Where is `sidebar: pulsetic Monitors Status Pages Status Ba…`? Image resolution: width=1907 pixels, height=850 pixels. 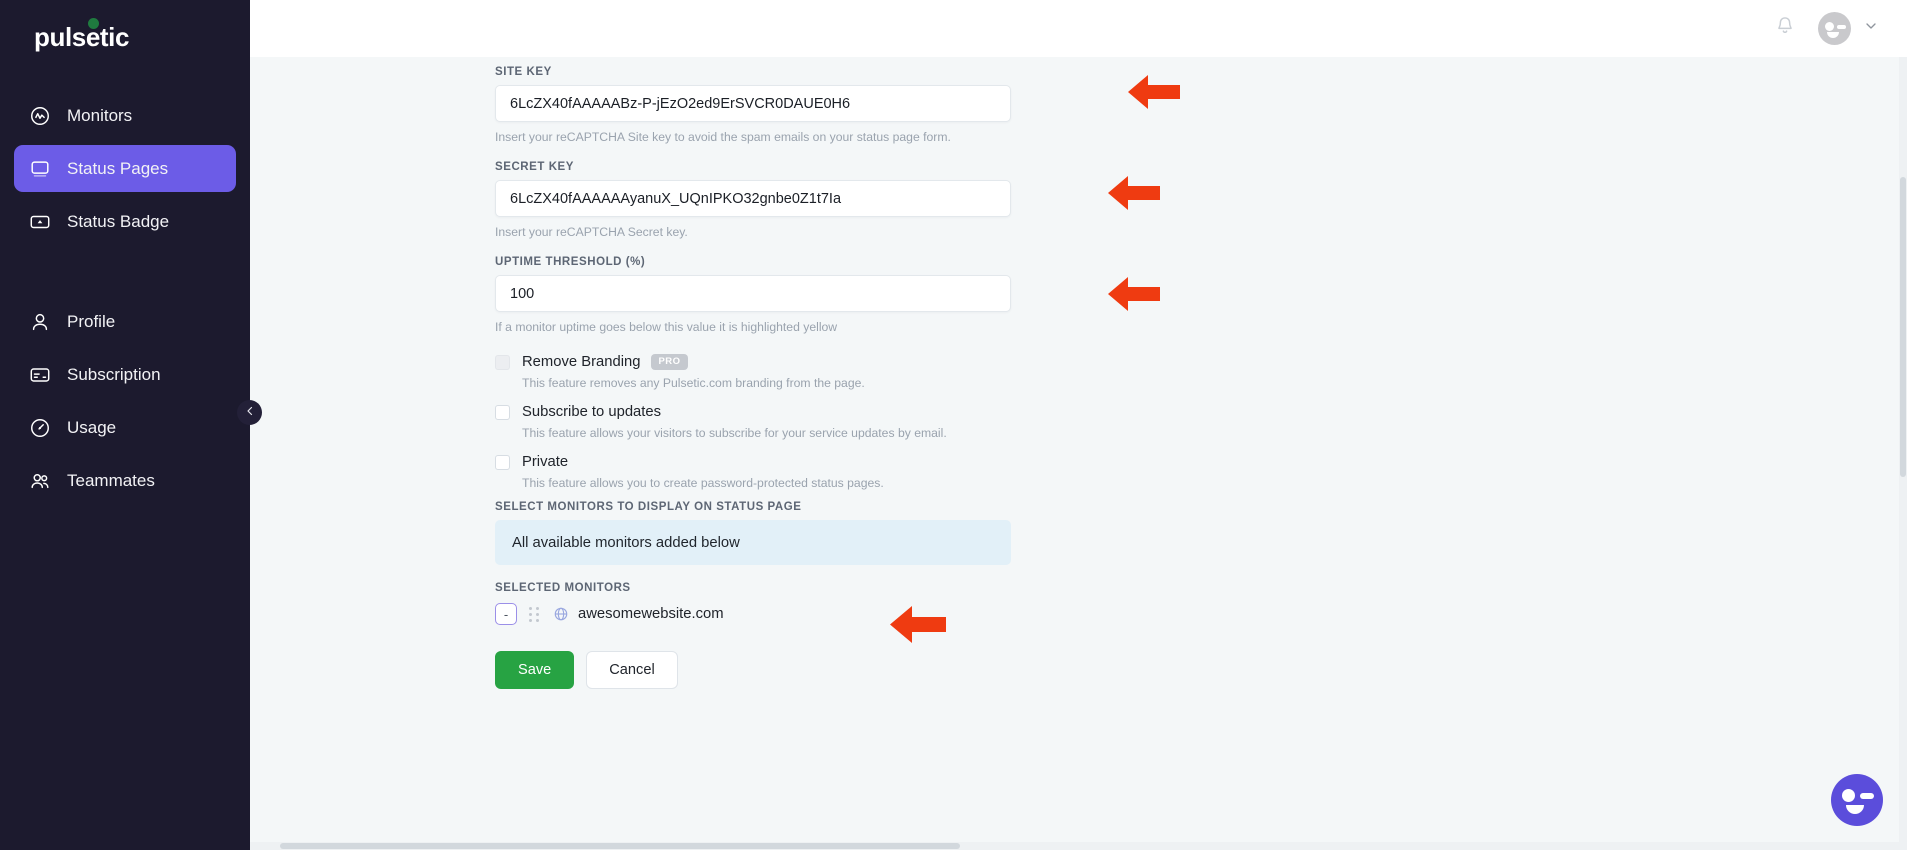 sidebar: pulsetic Monitors Status Pages Status Ba… is located at coordinates (131, 425).